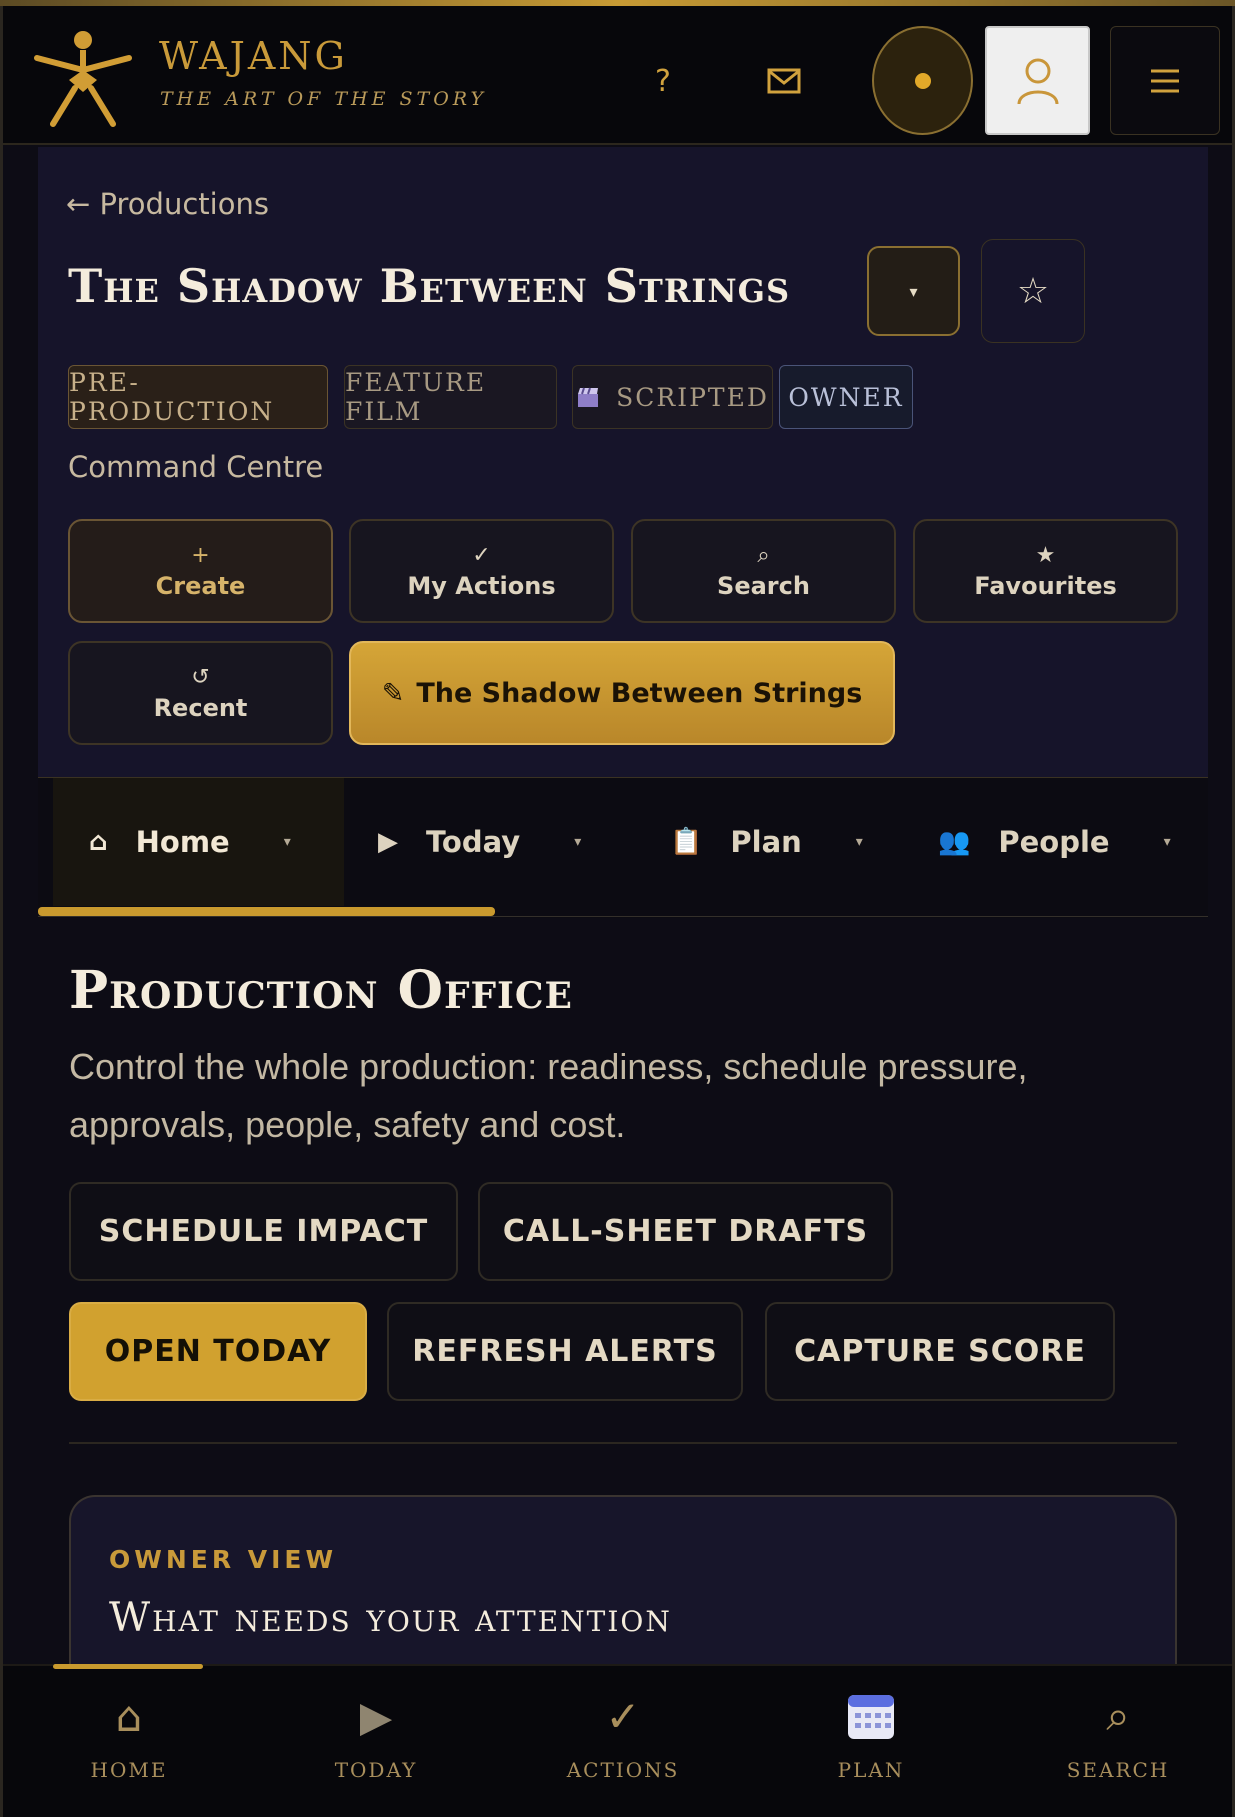  Describe the element at coordinates (1118, 1770) in the screenshot. I see `bottom-nav-search-label: SEARCH` at that location.